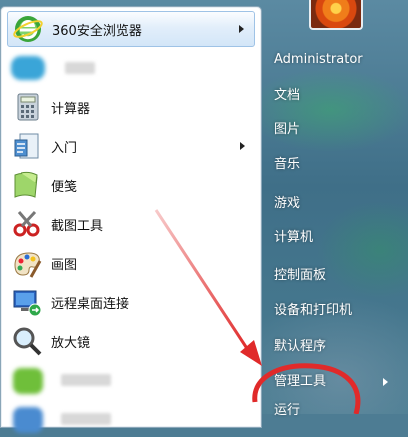 The width and height of the screenshot is (408, 437). I want to click on program-label: 远程桌面连接, so click(90, 304).